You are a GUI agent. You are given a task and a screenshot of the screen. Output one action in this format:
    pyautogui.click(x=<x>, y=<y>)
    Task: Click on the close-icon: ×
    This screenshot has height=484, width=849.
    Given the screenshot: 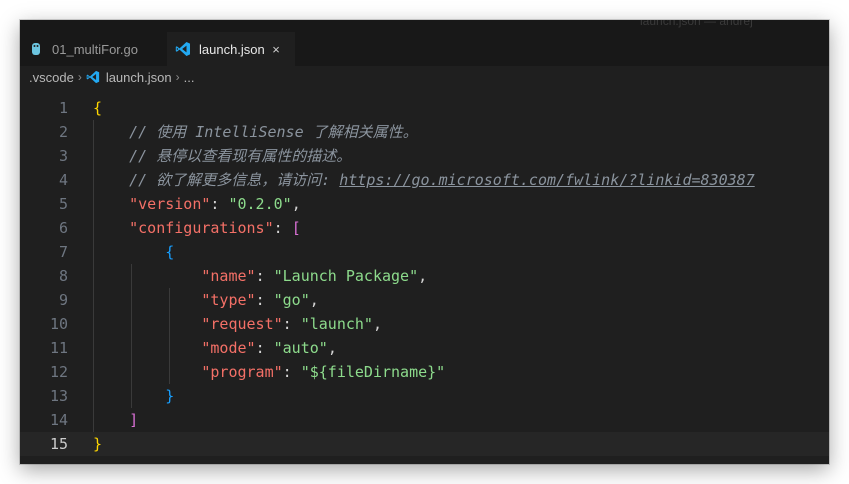 What is the action you would take?
    pyautogui.click(x=276, y=49)
    